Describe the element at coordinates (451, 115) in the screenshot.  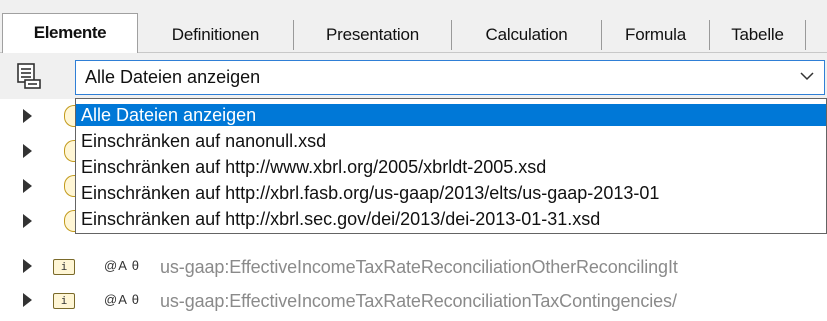
I see `dropdown-option: Alle Dateien anzeigen` at that location.